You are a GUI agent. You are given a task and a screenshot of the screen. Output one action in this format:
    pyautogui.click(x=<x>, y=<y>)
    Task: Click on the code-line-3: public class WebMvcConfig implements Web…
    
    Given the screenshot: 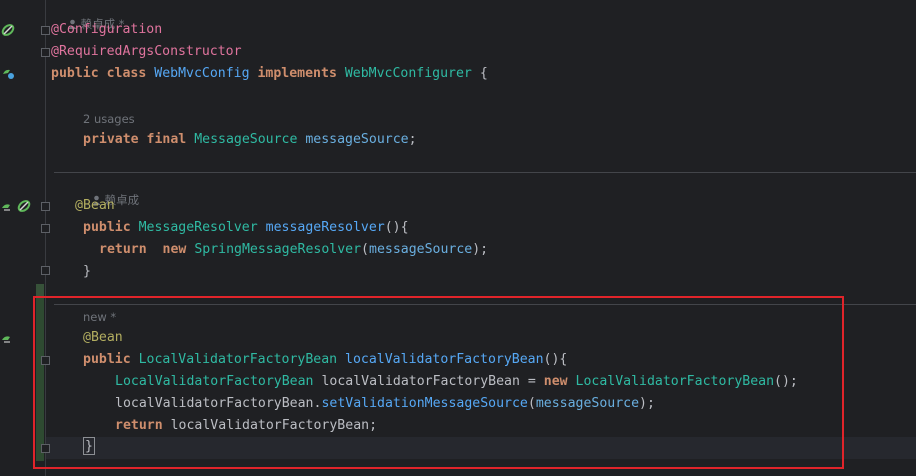 What is the action you would take?
    pyautogui.click(x=269, y=74)
    